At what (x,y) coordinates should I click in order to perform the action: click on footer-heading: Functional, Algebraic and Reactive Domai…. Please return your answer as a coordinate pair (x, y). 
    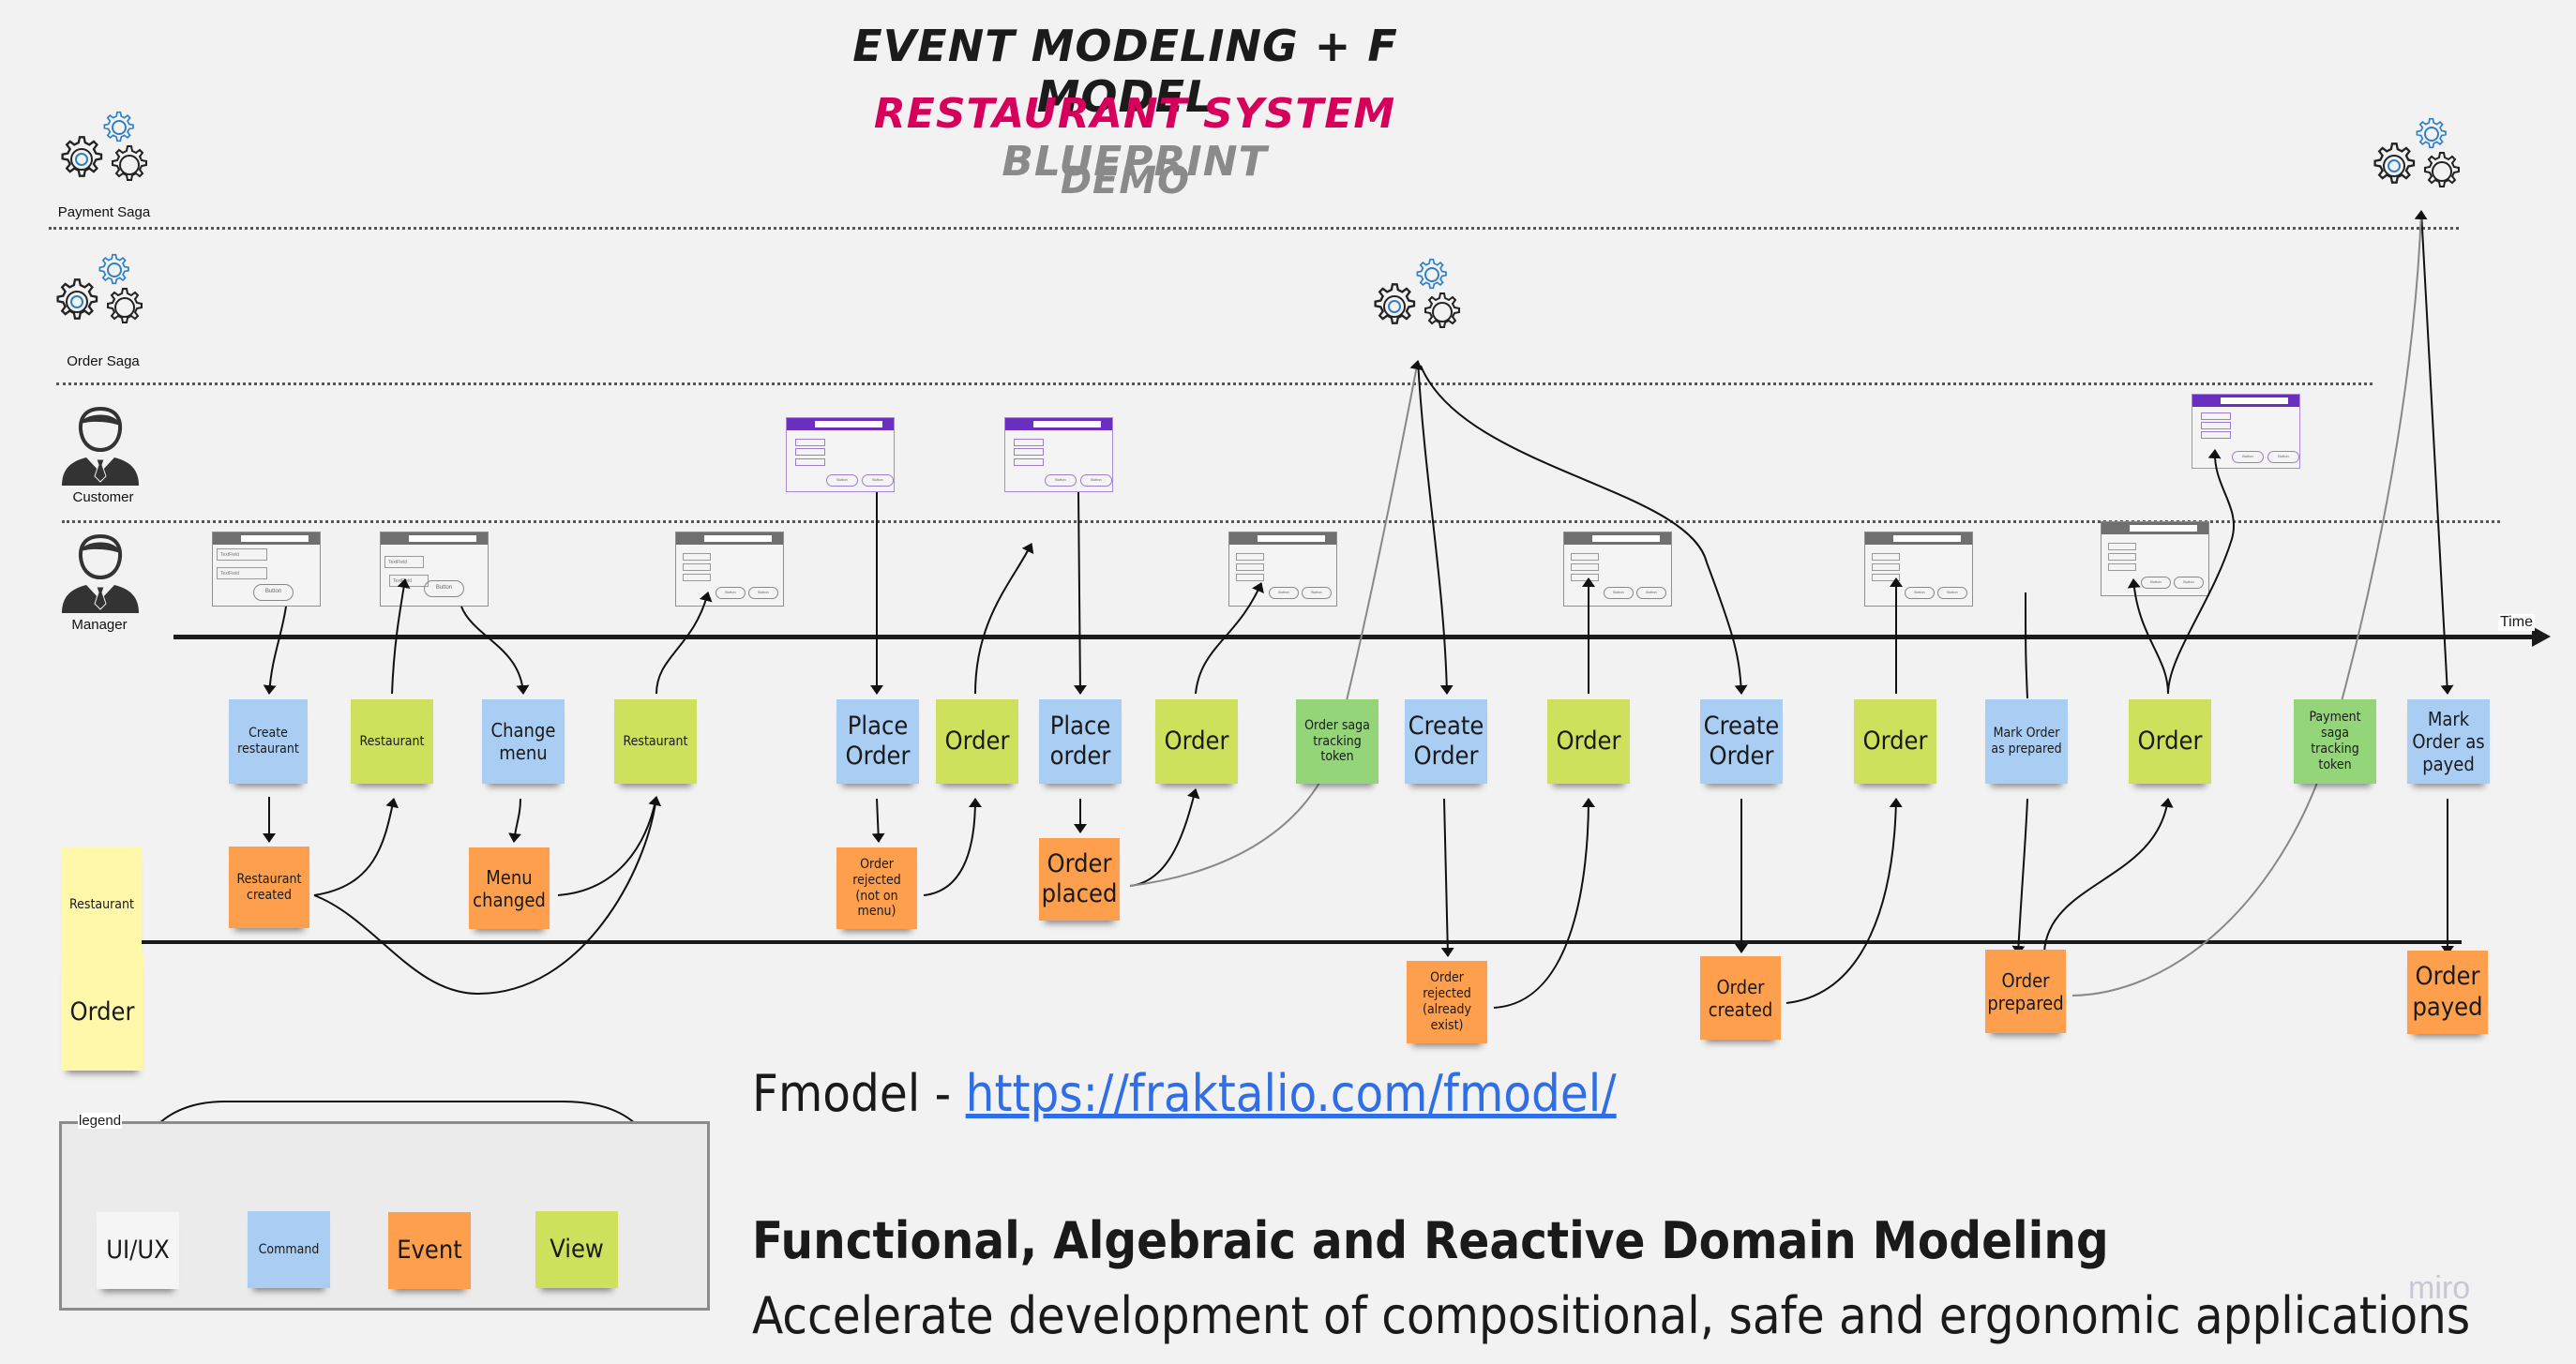
    Looking at the image, I should click on (1430, 1240).